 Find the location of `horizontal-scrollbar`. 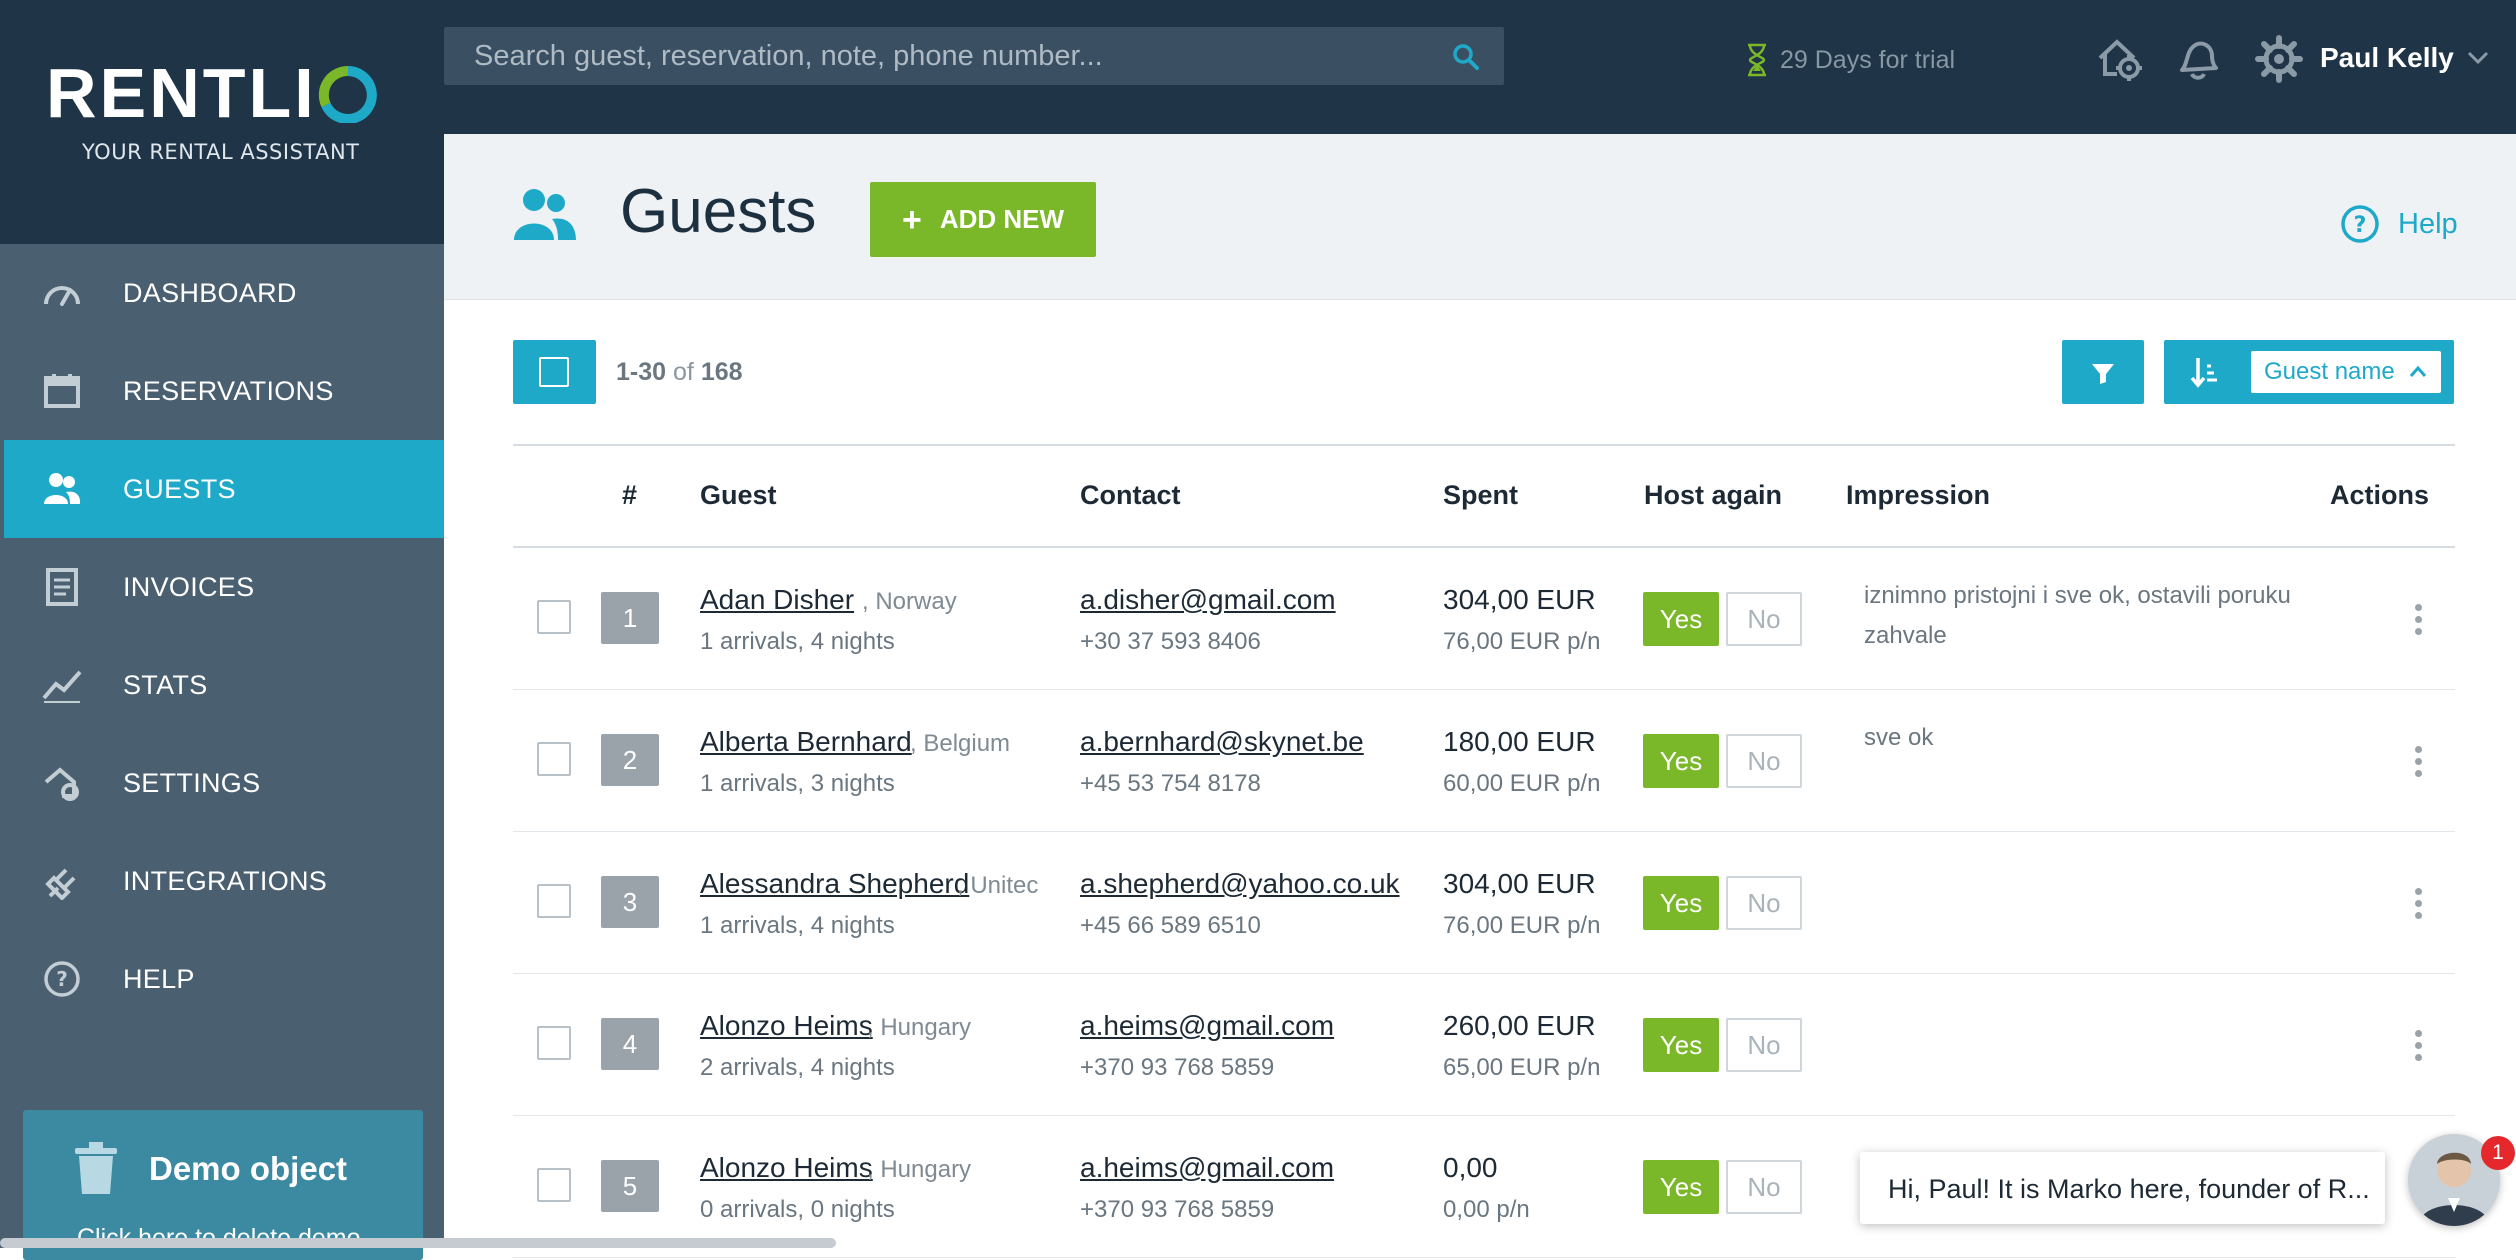

horizontal-scrollbar is located at coordinates (418, 1243).